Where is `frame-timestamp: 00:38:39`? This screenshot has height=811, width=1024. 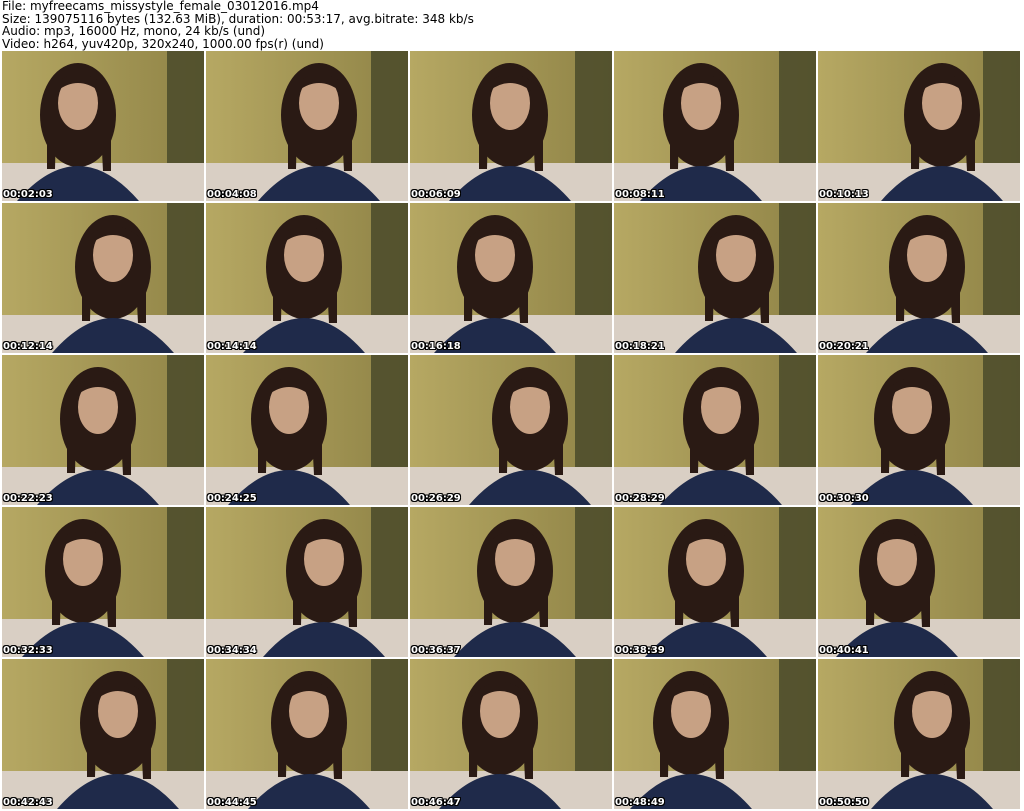
frame-timestamp: 00:38:39 is located at coordinates (640, 650).